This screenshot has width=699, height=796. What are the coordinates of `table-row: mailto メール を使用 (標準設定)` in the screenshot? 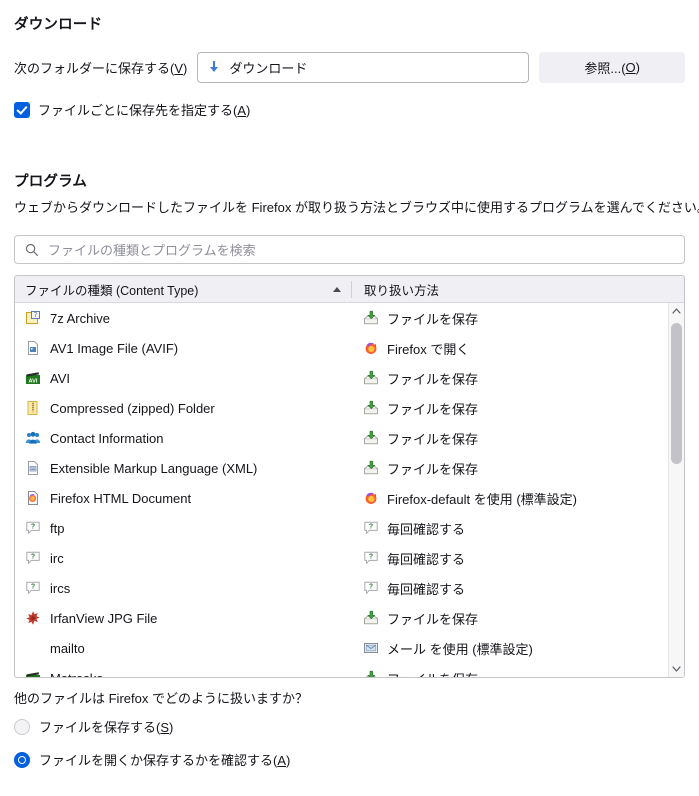 It's located at (349, 648).